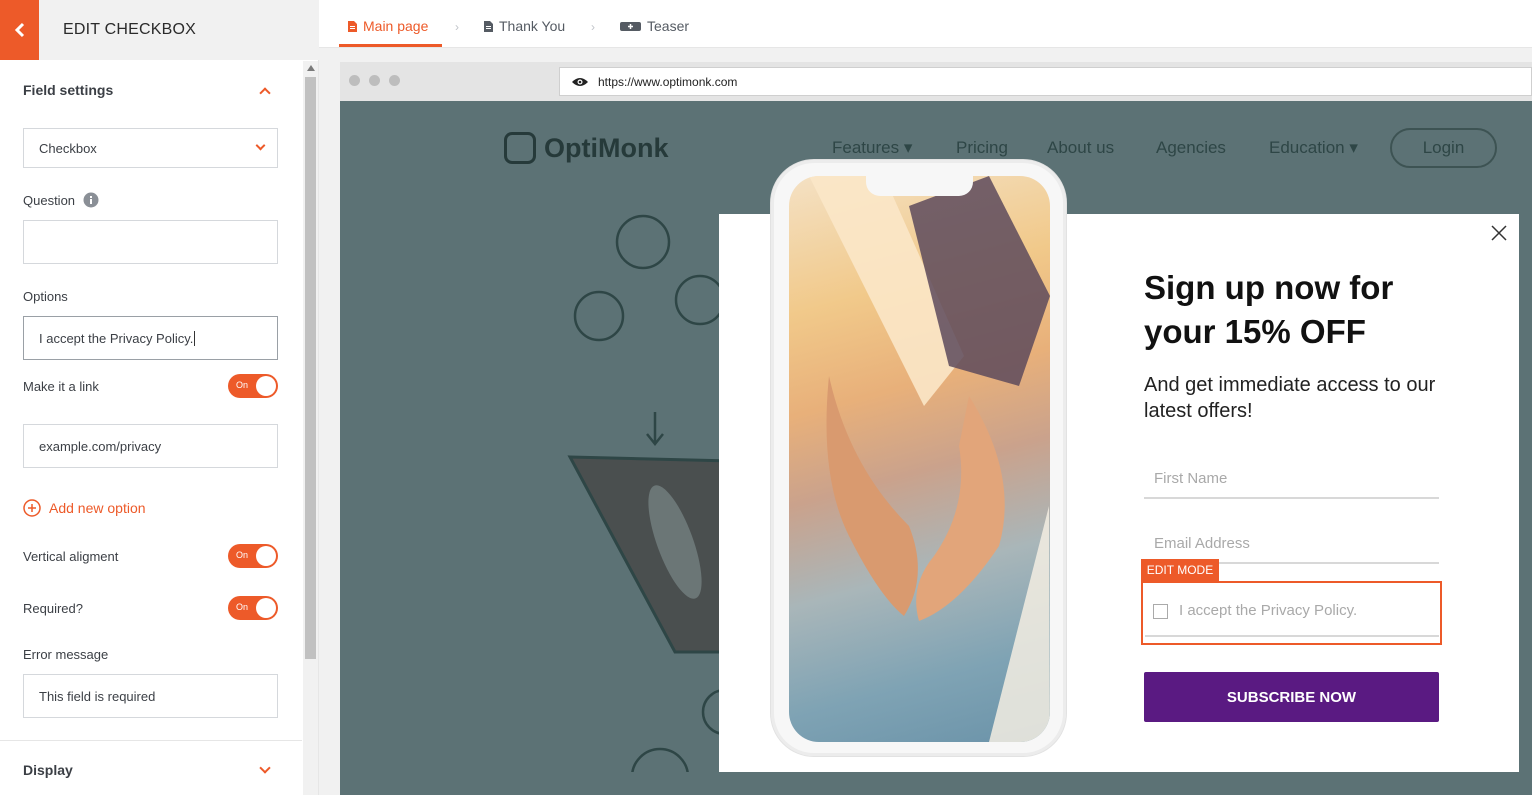  Describe the element at coordinates (61, 386) in the screenshot. I see `make-link-label: Make it a link` at that location.